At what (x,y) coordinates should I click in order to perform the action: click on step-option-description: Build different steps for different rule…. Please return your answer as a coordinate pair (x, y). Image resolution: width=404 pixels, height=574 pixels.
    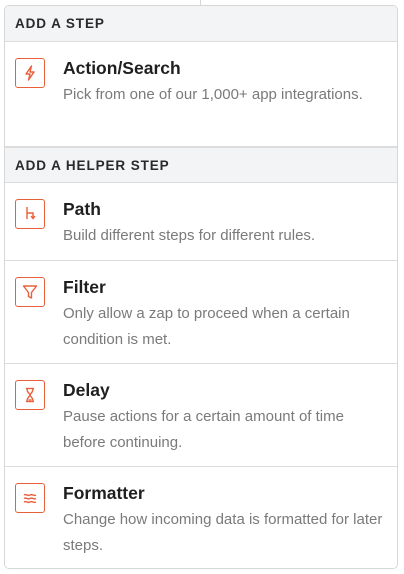
    Looking at the image, I should click on (189, 235).